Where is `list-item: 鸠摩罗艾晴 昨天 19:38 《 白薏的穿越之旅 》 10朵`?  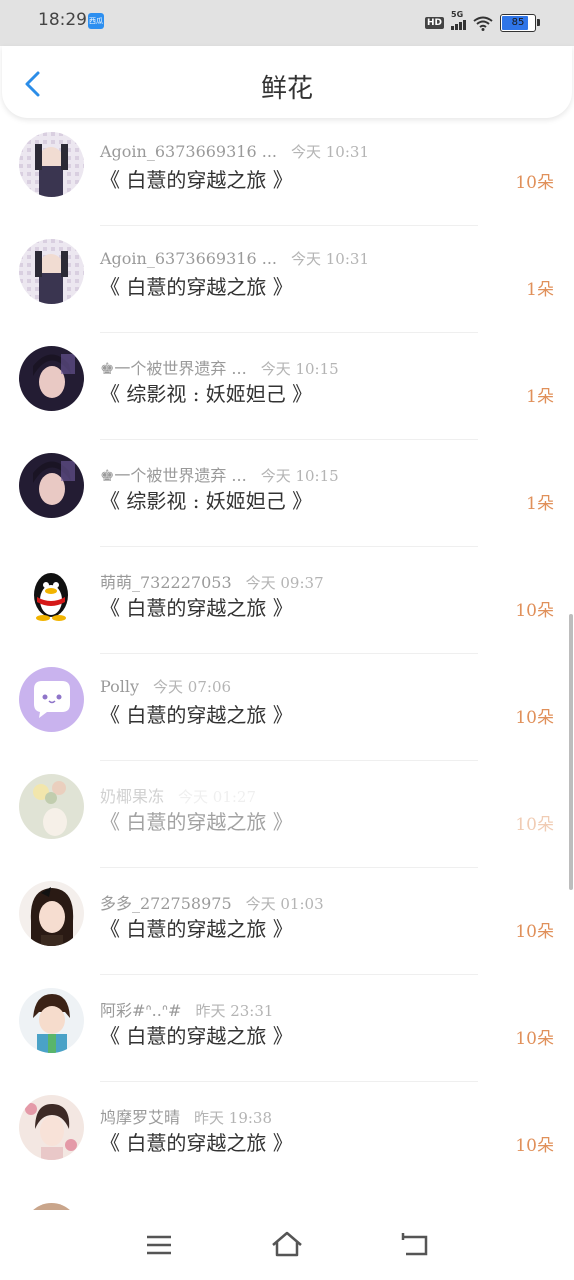
list-item: 鸠摩罗艾晴 昨天 19:38 《 白薏的穿越之旅 》 10朵 is located at coordinates (287, 1133).